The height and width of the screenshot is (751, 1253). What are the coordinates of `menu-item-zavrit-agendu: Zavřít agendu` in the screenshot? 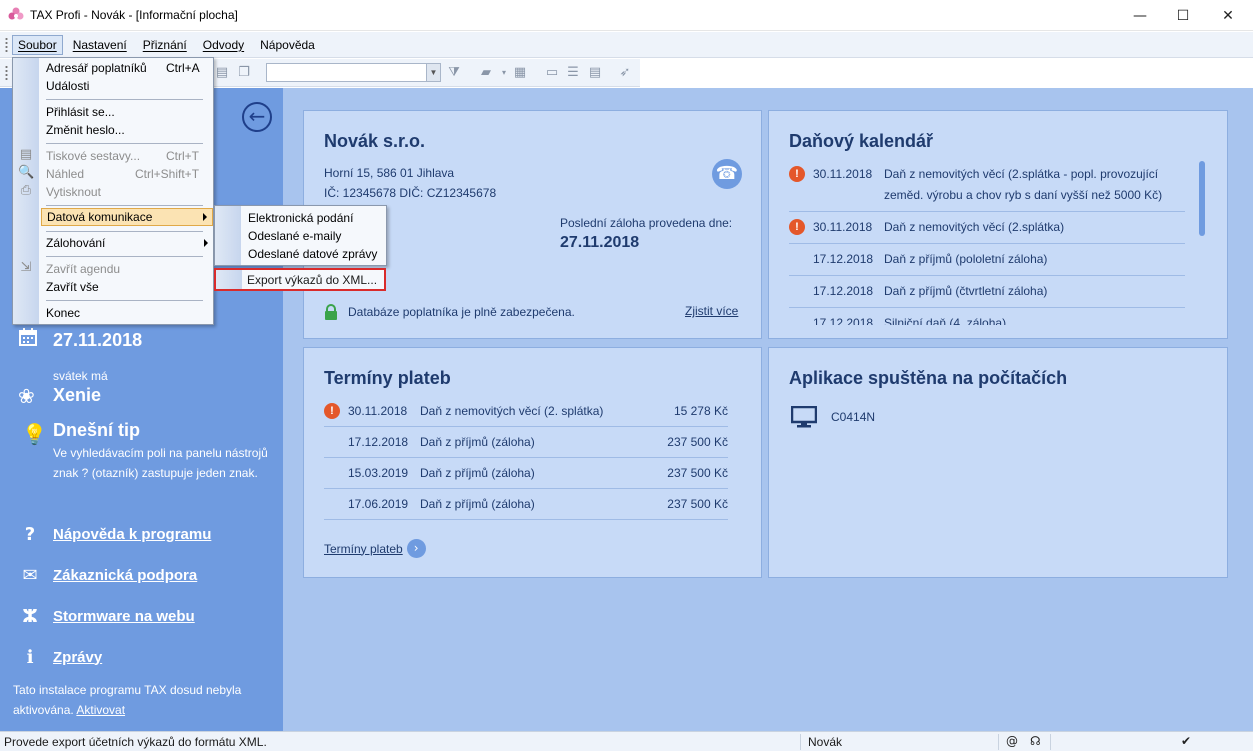 It's located at (127, 269).